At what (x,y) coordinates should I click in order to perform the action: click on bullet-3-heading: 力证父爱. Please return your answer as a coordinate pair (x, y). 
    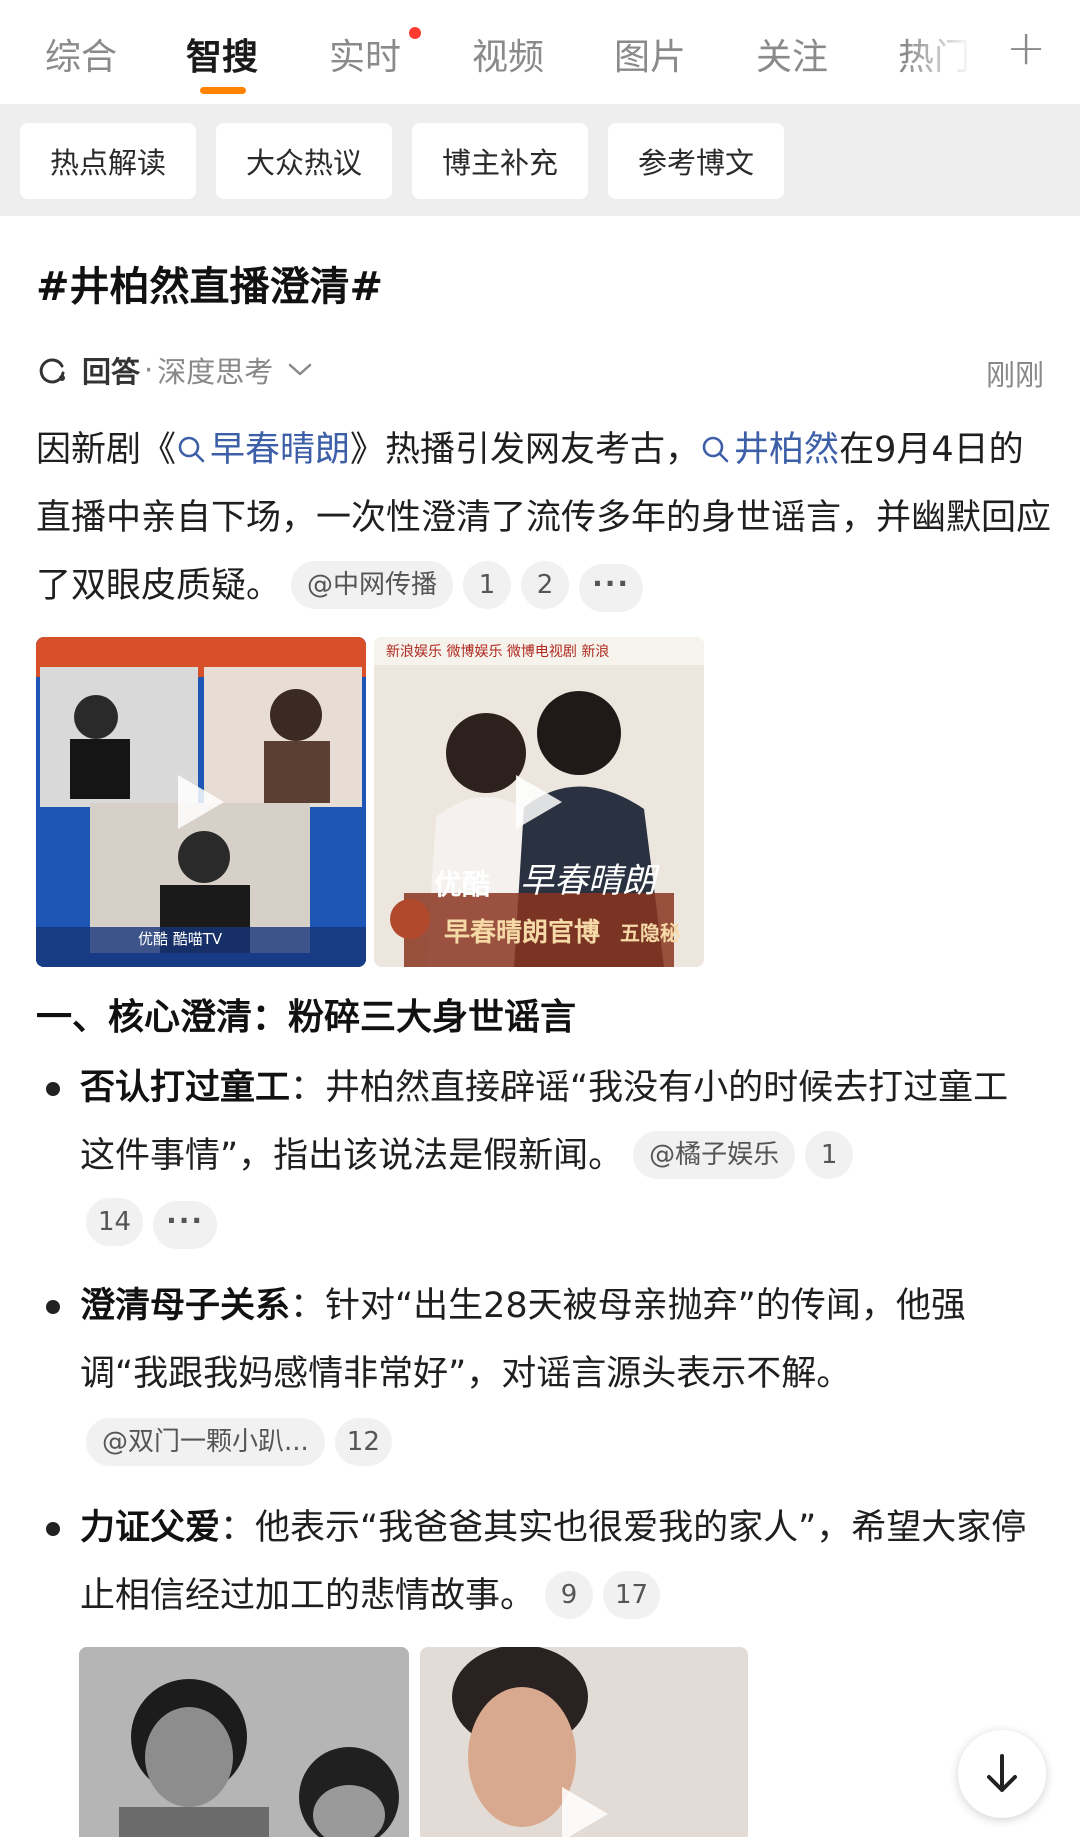
    Looking at the image, I should click on (150, 1528).